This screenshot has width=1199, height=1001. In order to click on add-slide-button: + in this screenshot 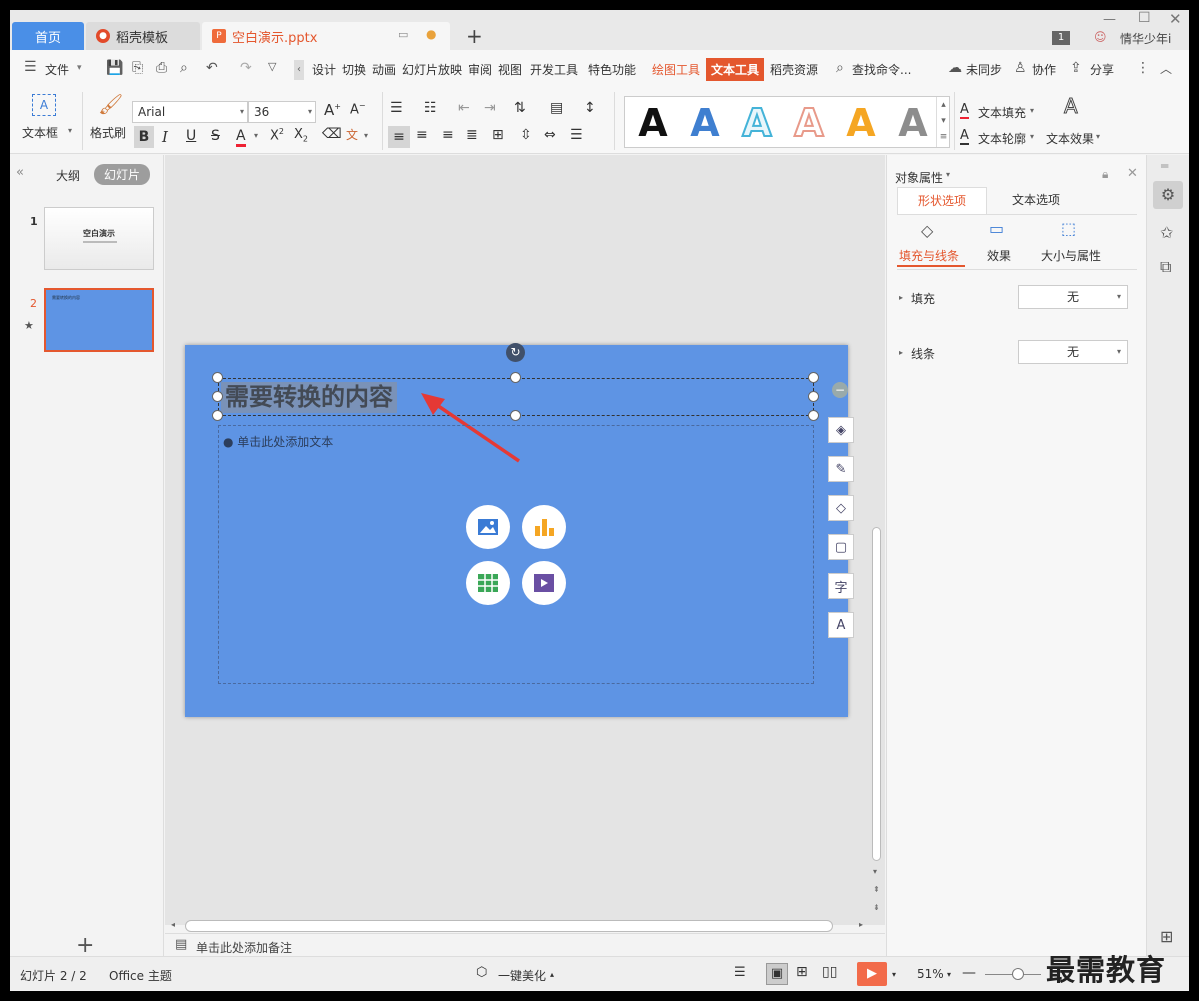, I will do `click(85, 945)`.